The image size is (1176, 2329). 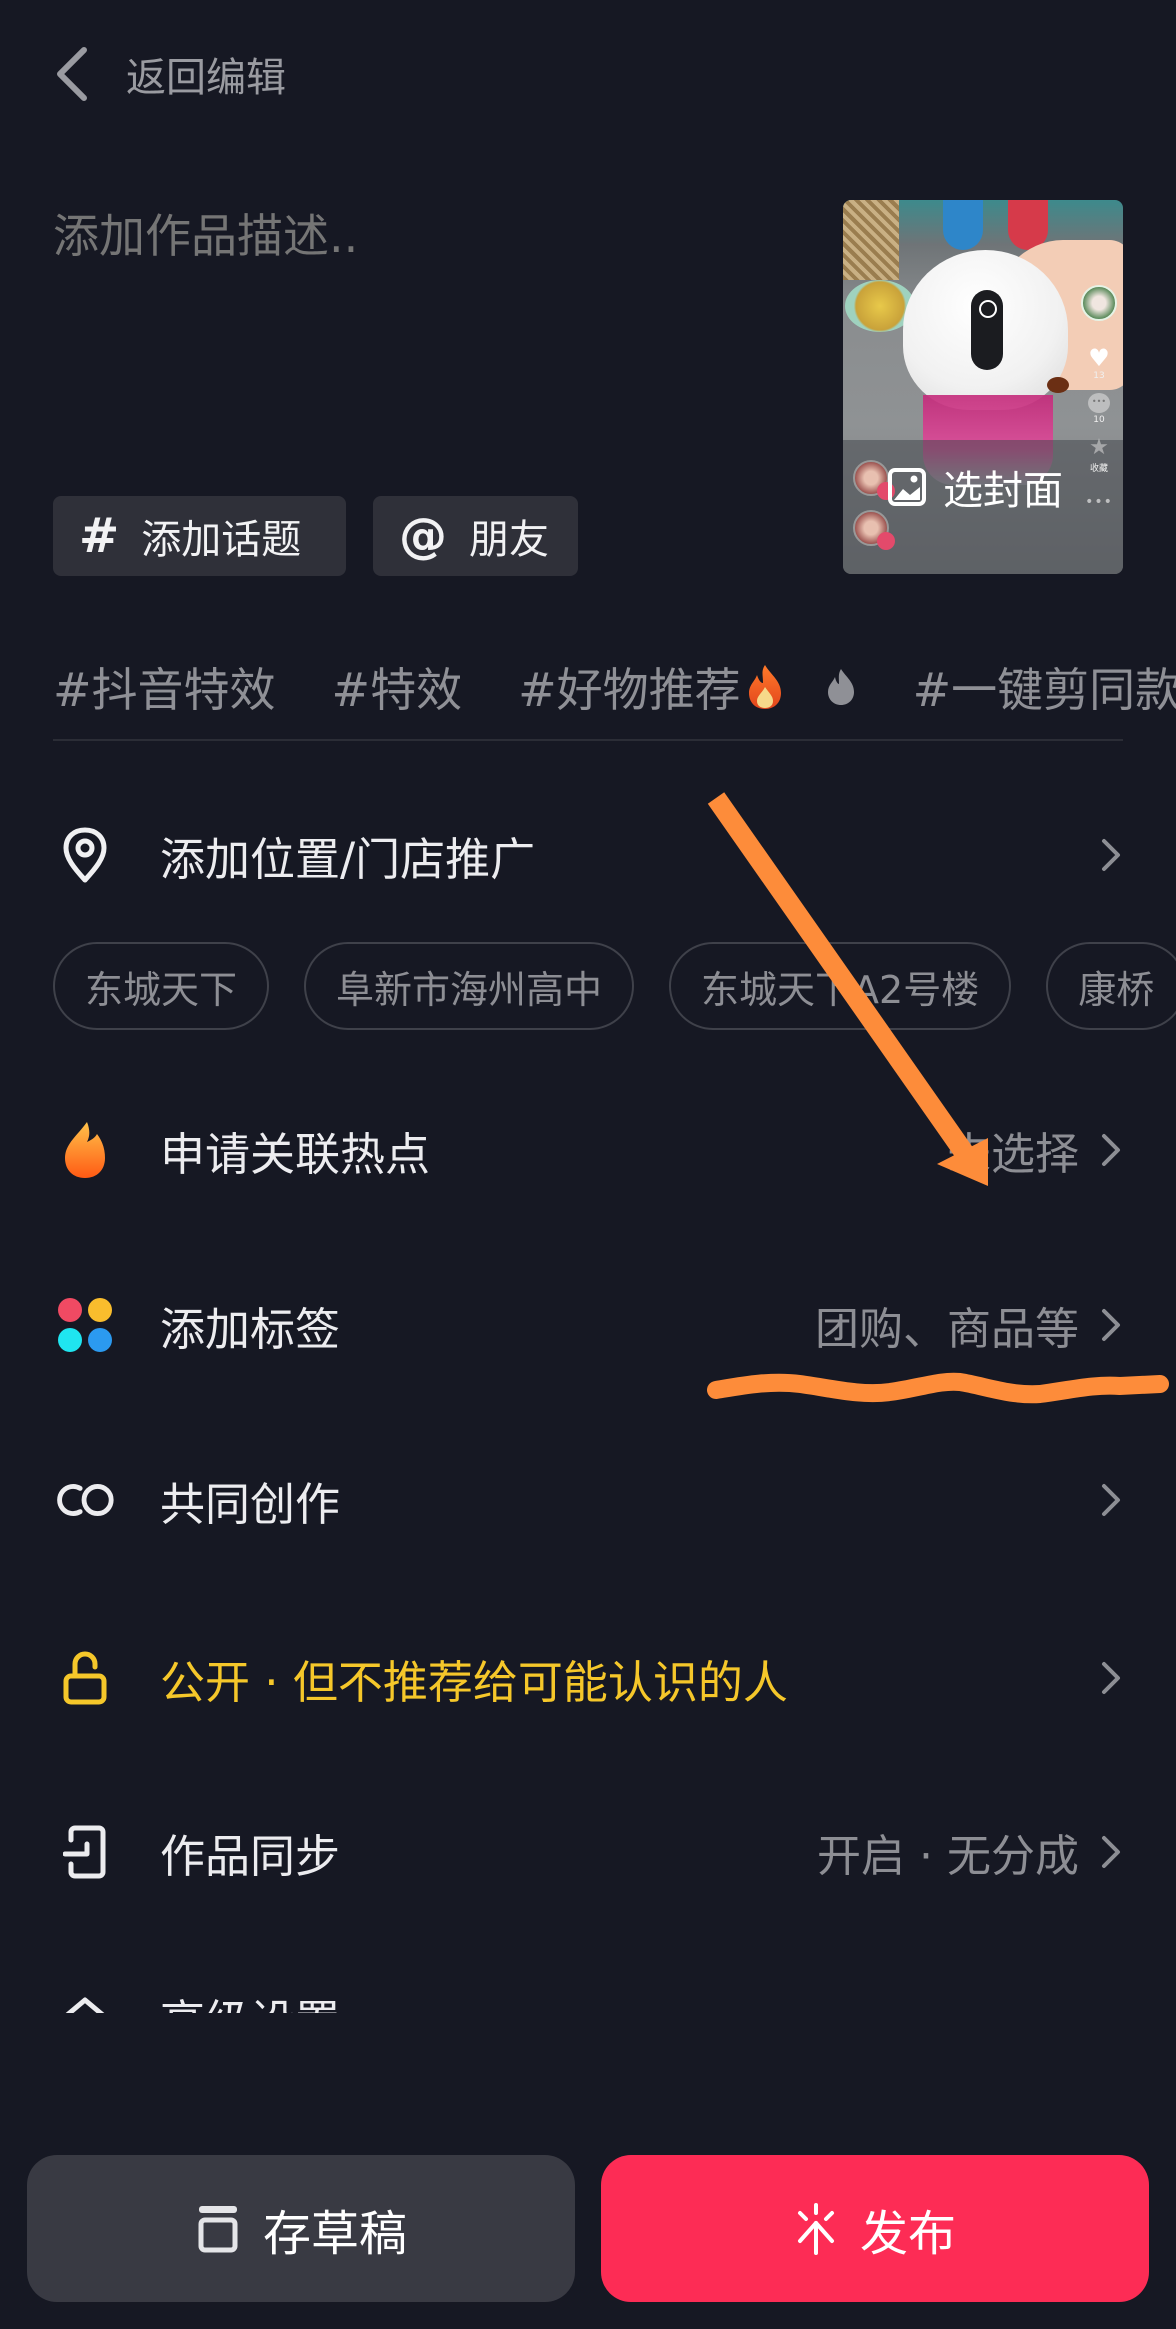 What do you see at coordinates (250, 1856) in the screenshot?
I see `sync-label: 作品同步` at bounding box center [250, 1856].